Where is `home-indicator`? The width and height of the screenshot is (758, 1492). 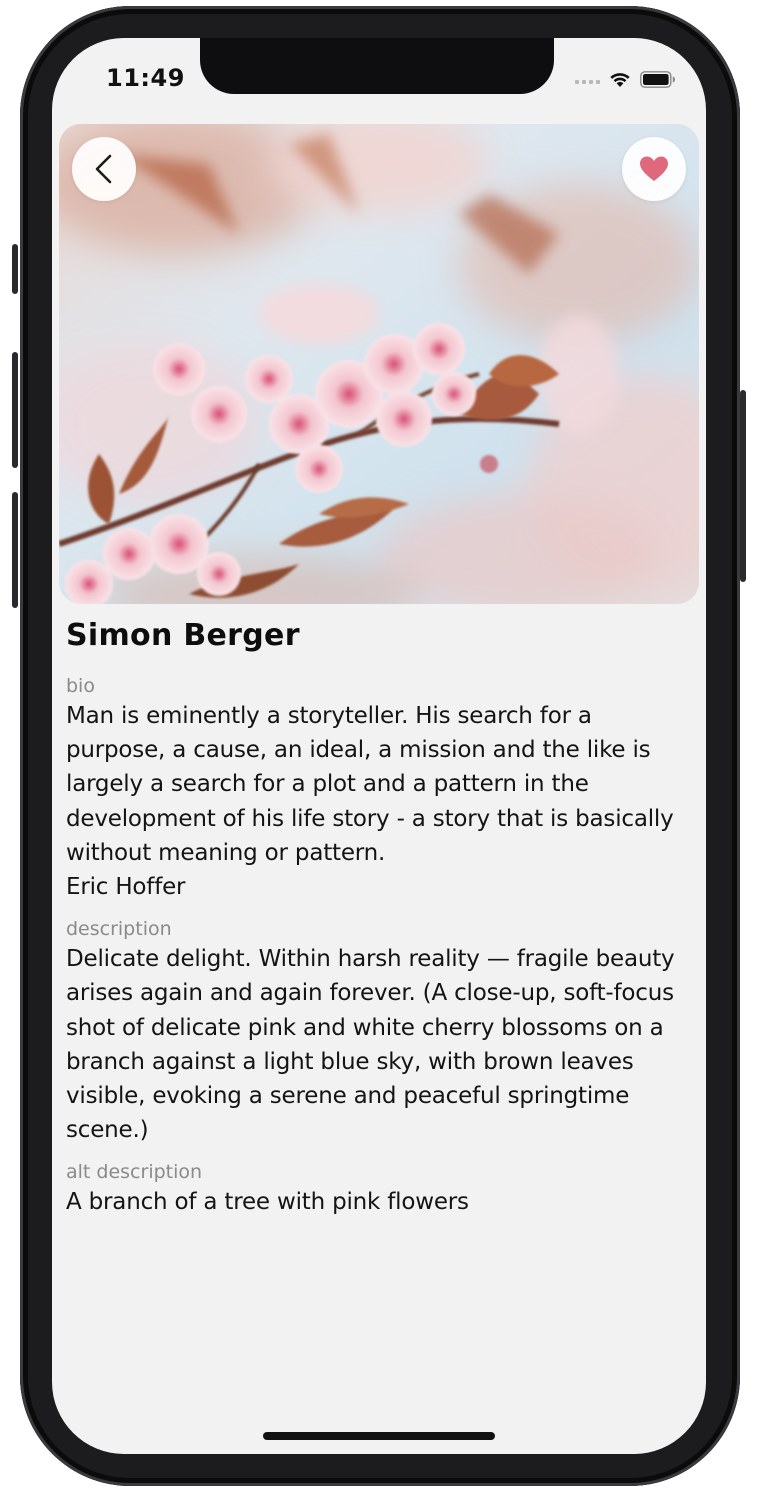 home-indicator is located at coordinates (379, 1436).